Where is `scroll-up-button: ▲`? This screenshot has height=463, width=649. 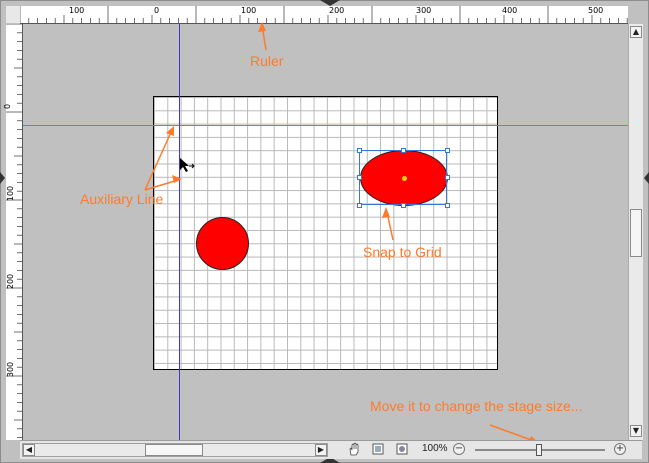 scroll-up-button: ▲ is located at coordinates (636, 32).